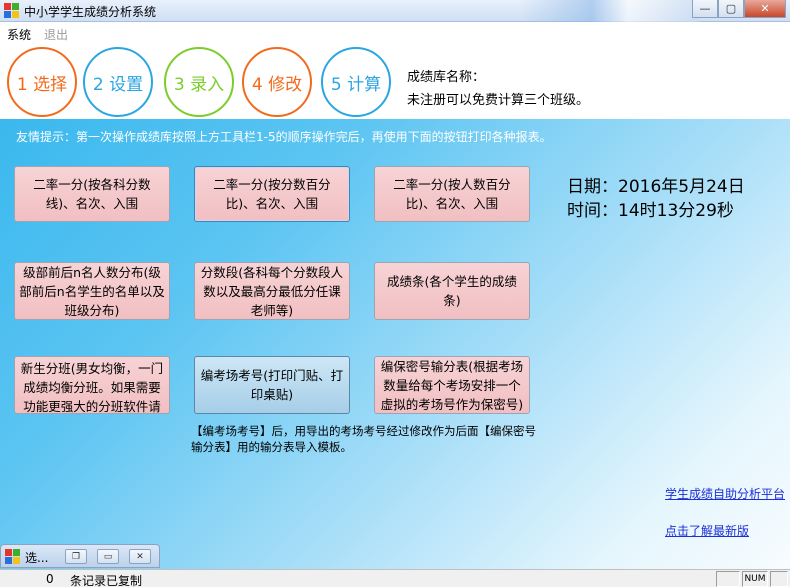 Image resolution: width=790 pixels, height=587 pixels. Describe the element at coordinates (272, 385) in the screenshot. I see `exam-room-number-button: 编考场考号(打印门贴、打印桌贴)` at that location.